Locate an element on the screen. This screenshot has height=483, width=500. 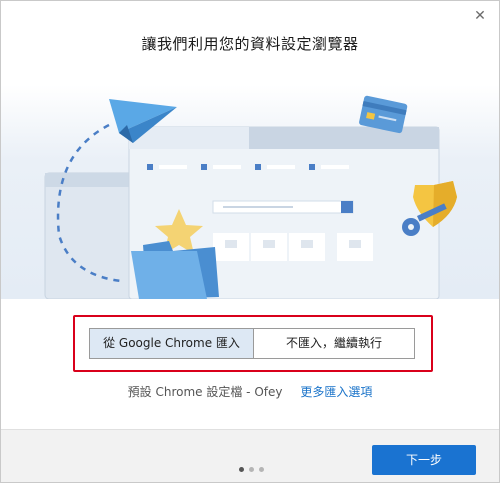
next-button: 下一步 is located at coordinates (424, 460).